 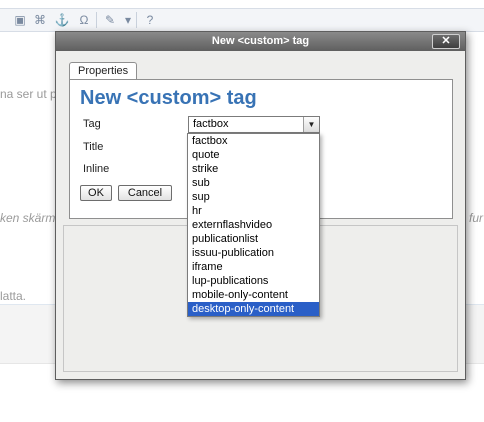 What do you see at coordinates (211, 124) in the screenshot?
I see `tag-select-value: factbox` at bounding box center [211, 124].